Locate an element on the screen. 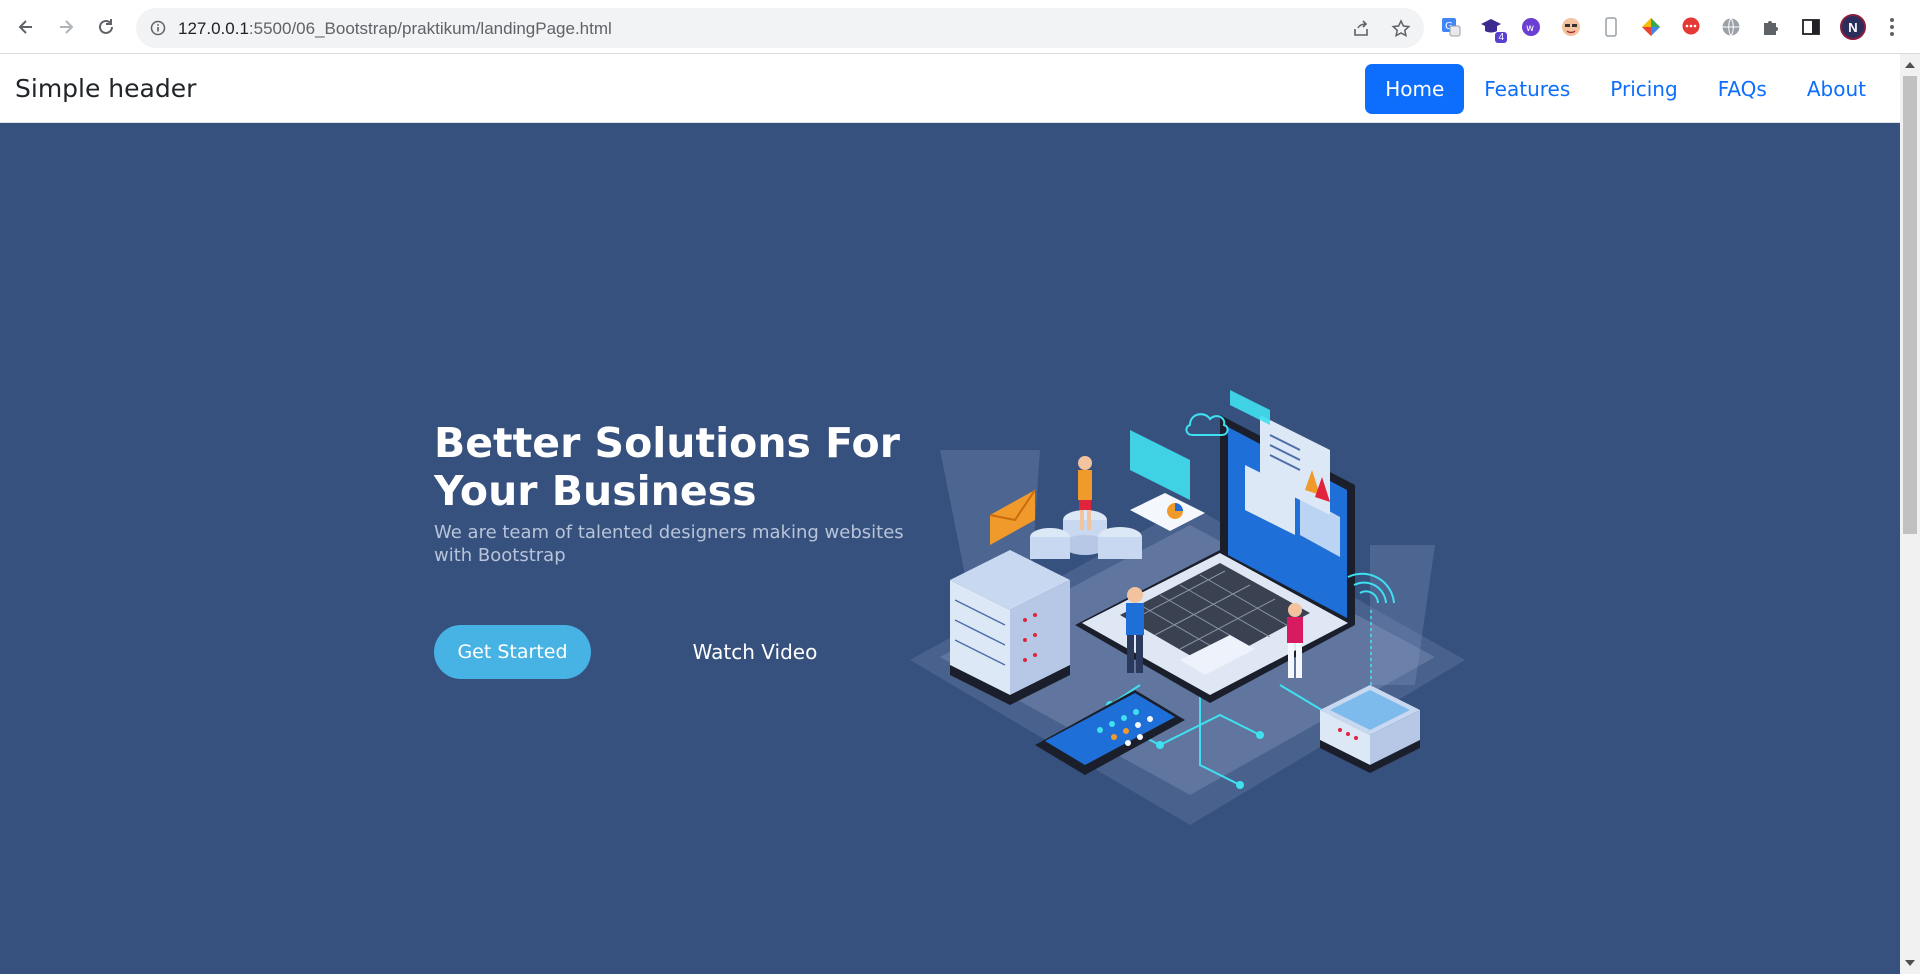 This screenshot has width=1920, height=974. page-scrollbar is located at coordinates (1910, 514).